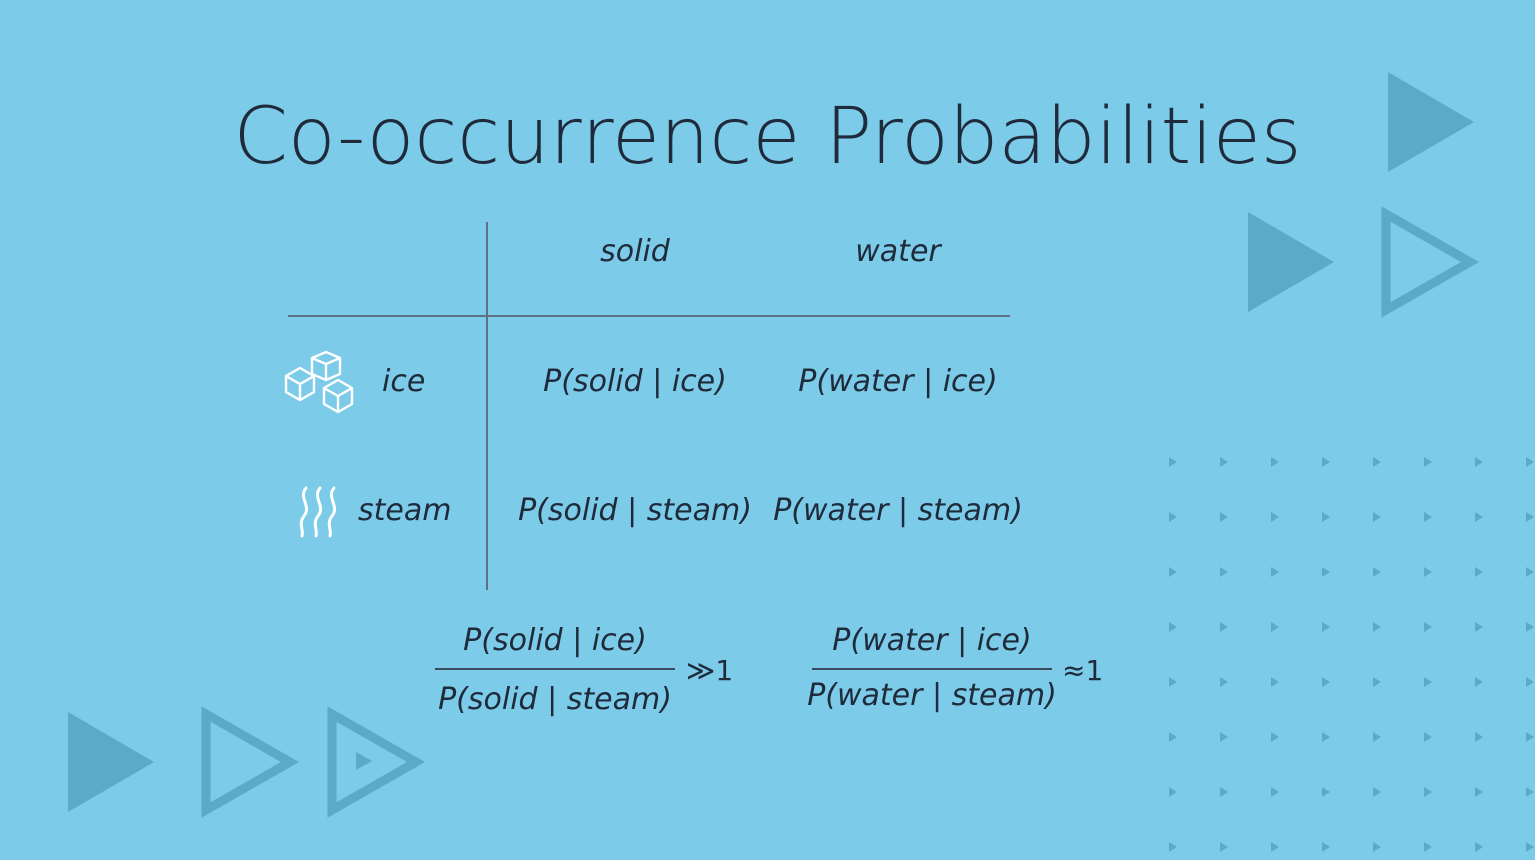 Image resolution: width=1535 pixels, height=860 pixels. I want to click on steam-icon, so click(318, 512).